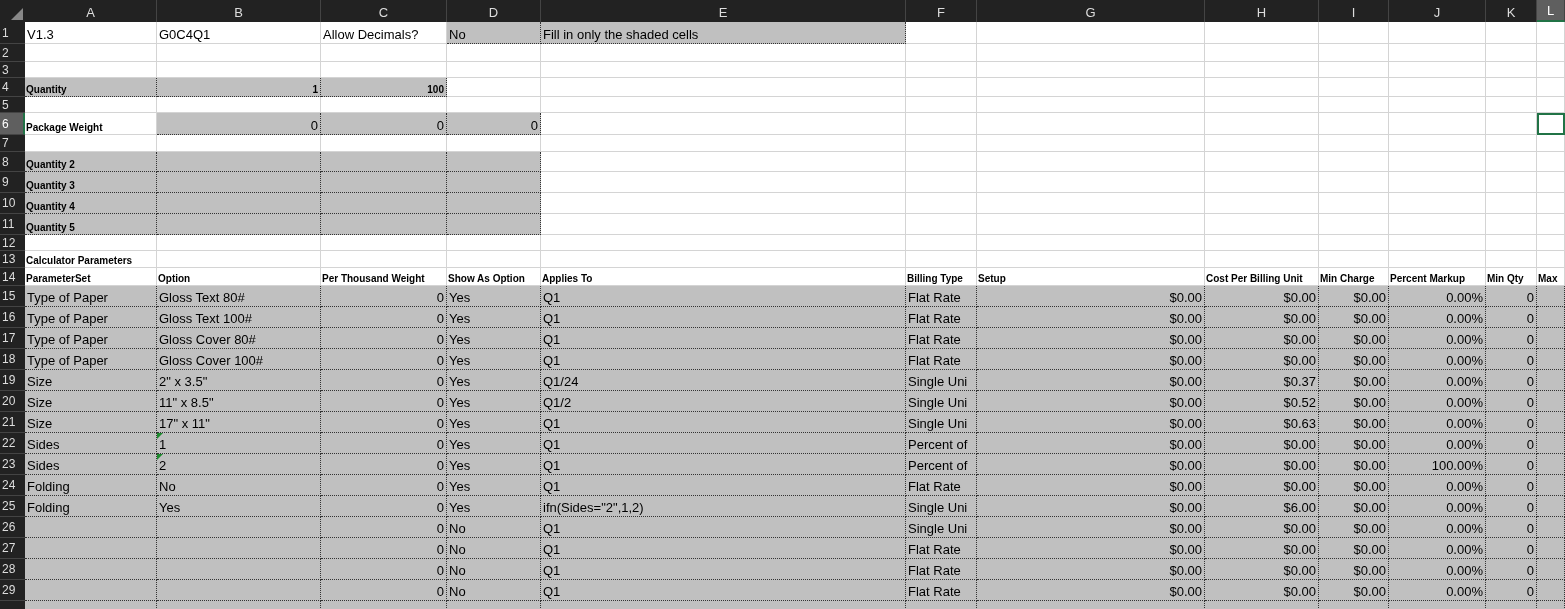  What do you see at coordinates (1511, 11) in the screenshot?
I see `column-header: K` at bounding box center [1511, 11].